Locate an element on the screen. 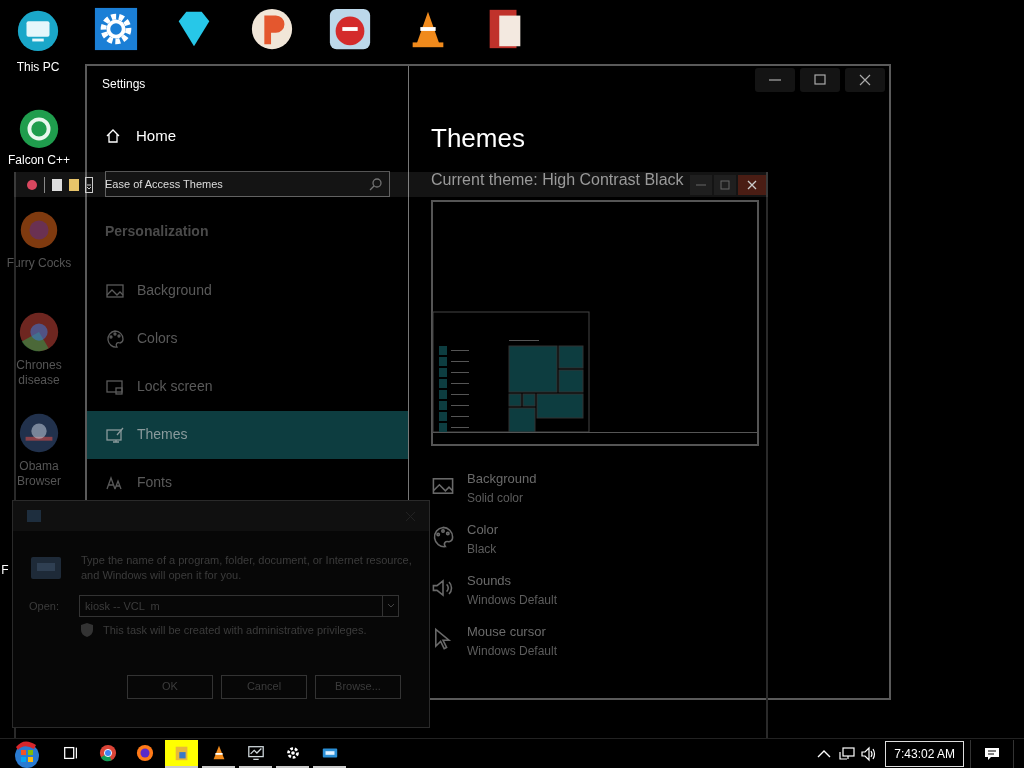  home-icon is located at coordinates (113, 136).